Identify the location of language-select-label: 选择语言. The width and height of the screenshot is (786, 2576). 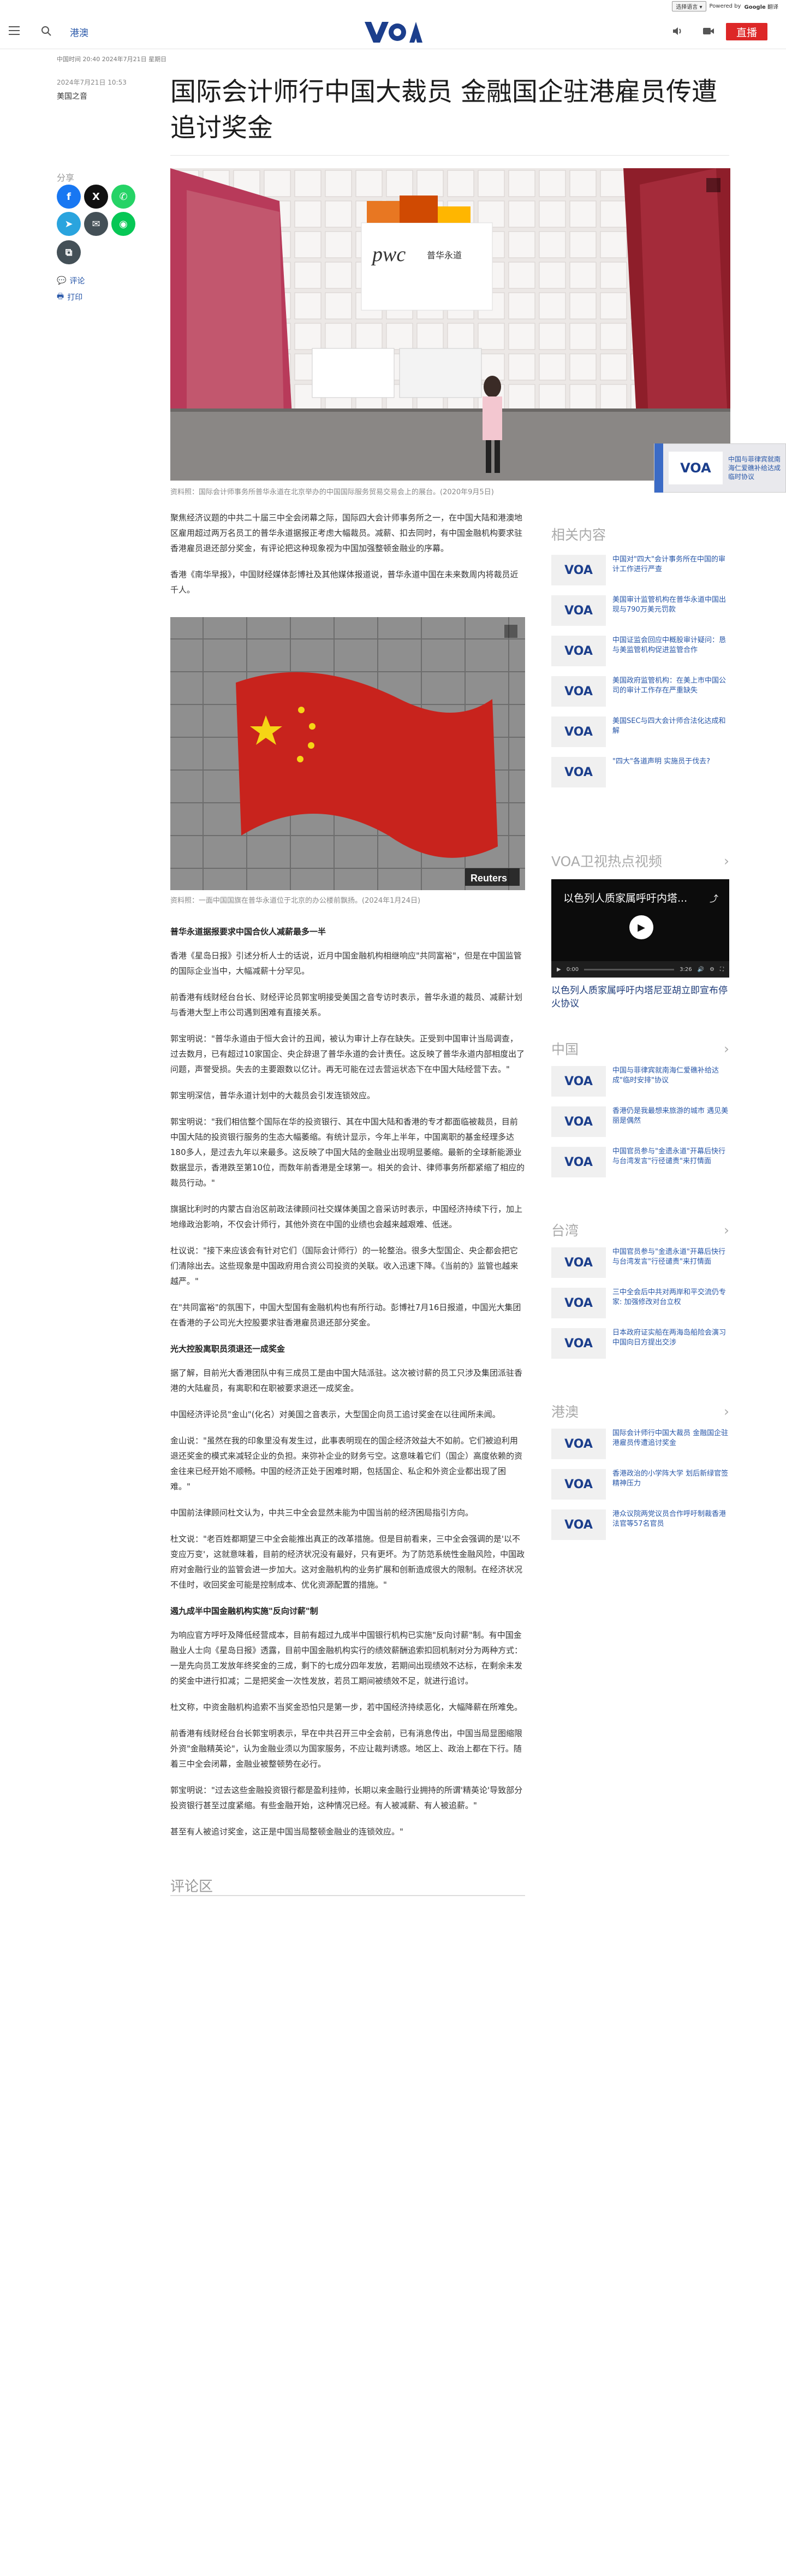
(687, 7).